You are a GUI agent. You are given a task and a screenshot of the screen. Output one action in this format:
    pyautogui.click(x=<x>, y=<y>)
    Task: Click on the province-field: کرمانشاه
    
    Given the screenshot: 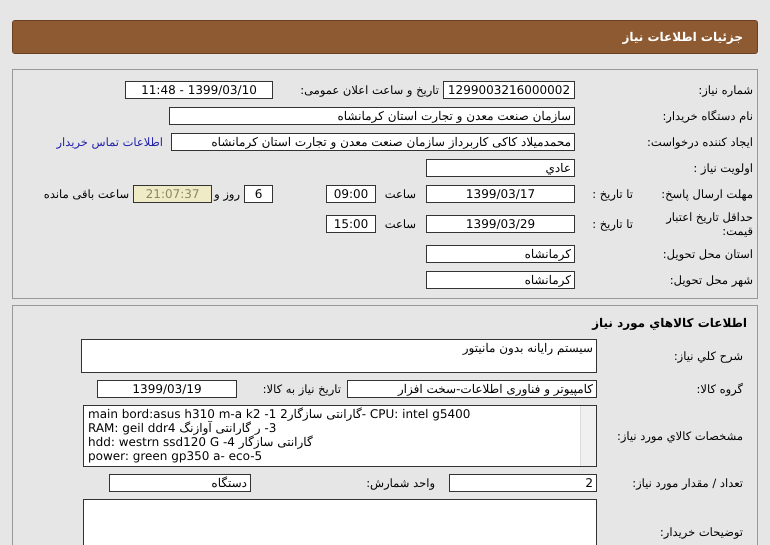 What is the action you would take?
    pyautogui.click(x=500, y=254)
    